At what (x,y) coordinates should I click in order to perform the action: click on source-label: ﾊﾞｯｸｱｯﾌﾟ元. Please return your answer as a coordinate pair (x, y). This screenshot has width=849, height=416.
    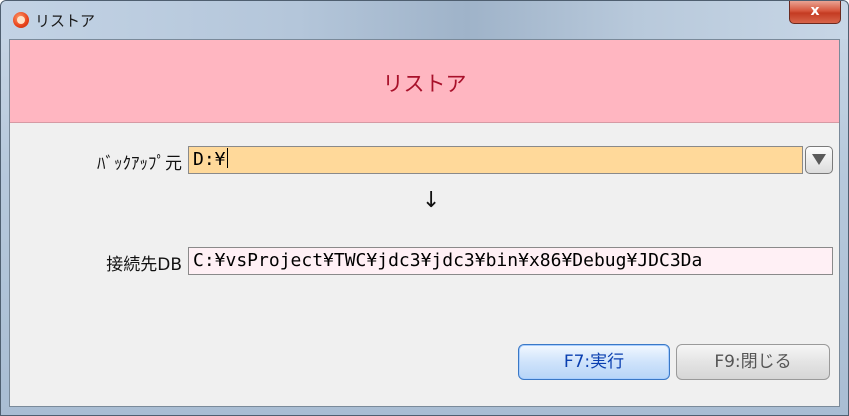
    Looking at the image, I should click on (139, 164).